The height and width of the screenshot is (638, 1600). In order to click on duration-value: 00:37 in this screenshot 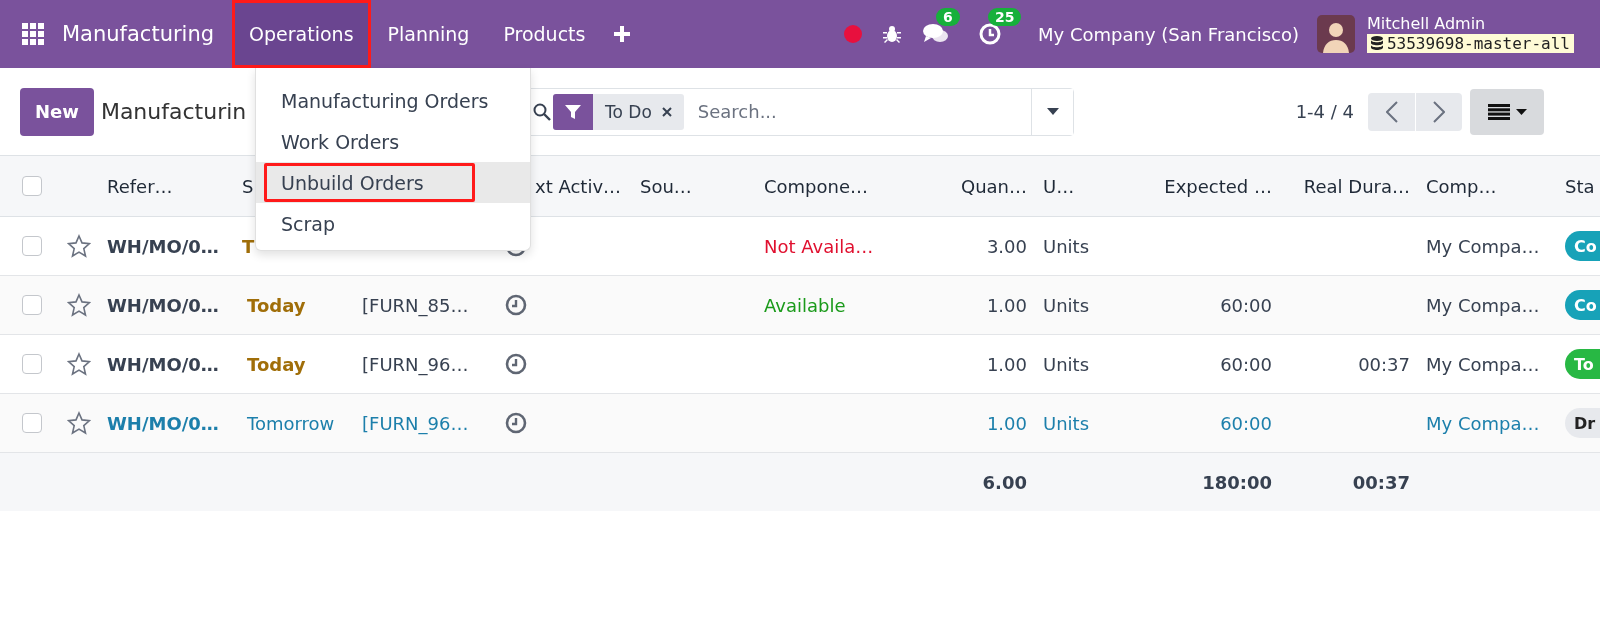, I will do `click(1384, 364)`.